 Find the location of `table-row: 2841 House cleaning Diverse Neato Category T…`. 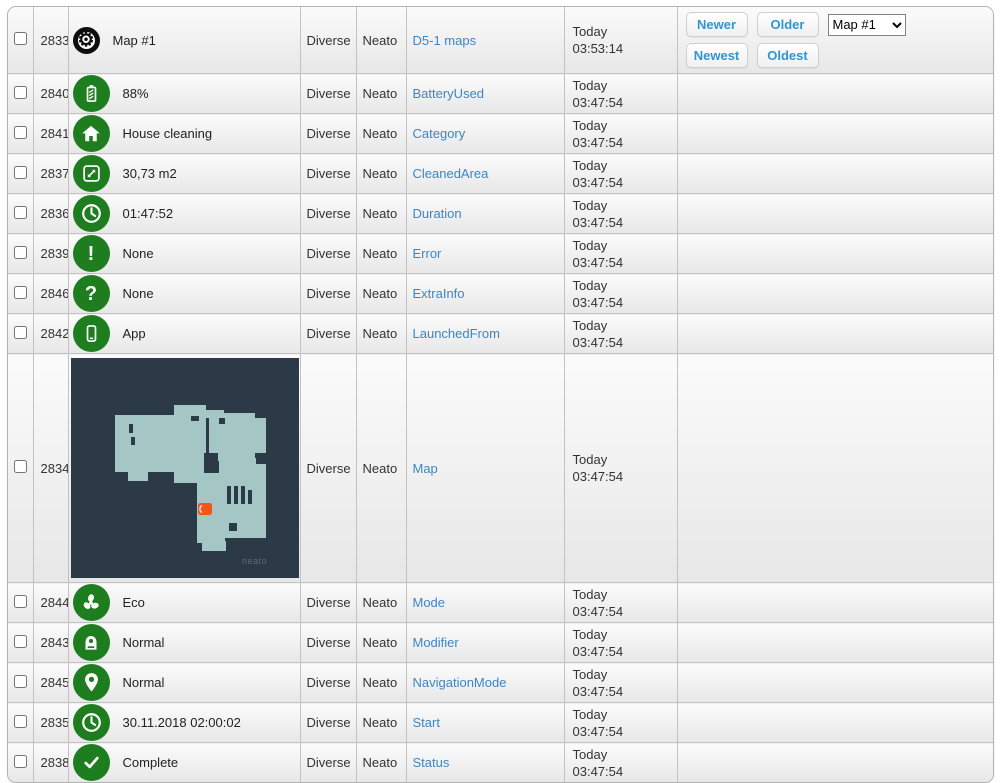

table-row: 2841 House cleaning Diverse Neato Category T… is located at coordinates (500, 133).